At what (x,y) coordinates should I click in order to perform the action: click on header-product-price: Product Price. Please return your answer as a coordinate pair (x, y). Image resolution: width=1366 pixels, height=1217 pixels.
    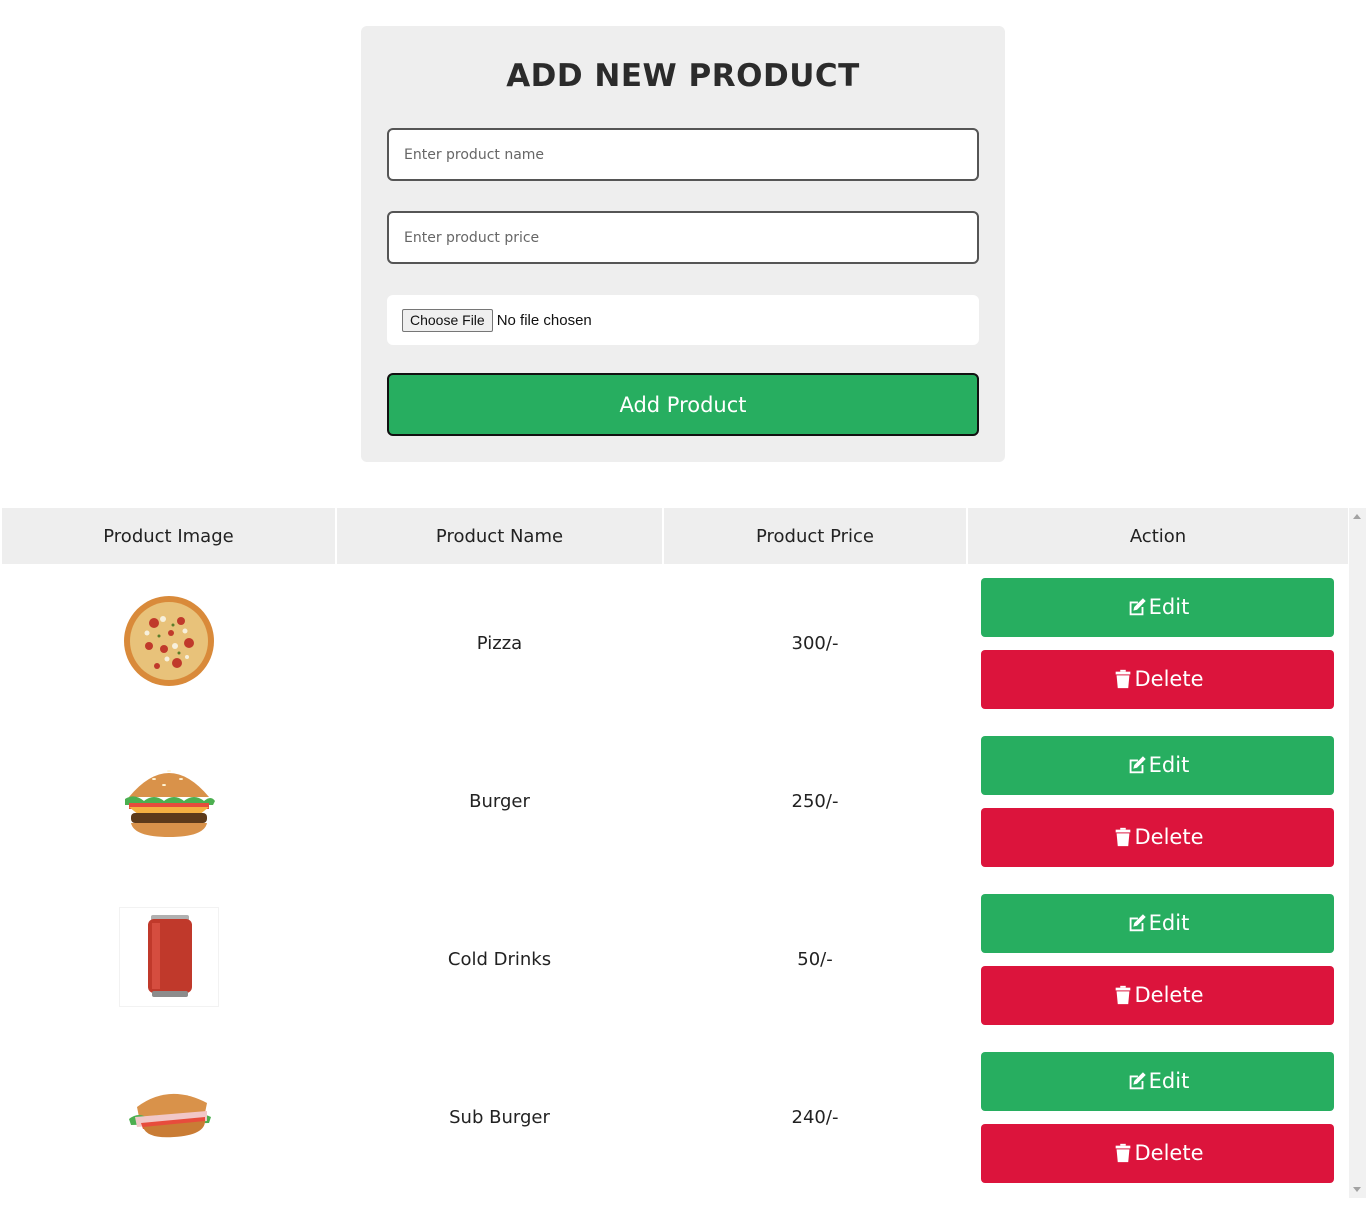
    Looking at the image, I should click on (815, 536).